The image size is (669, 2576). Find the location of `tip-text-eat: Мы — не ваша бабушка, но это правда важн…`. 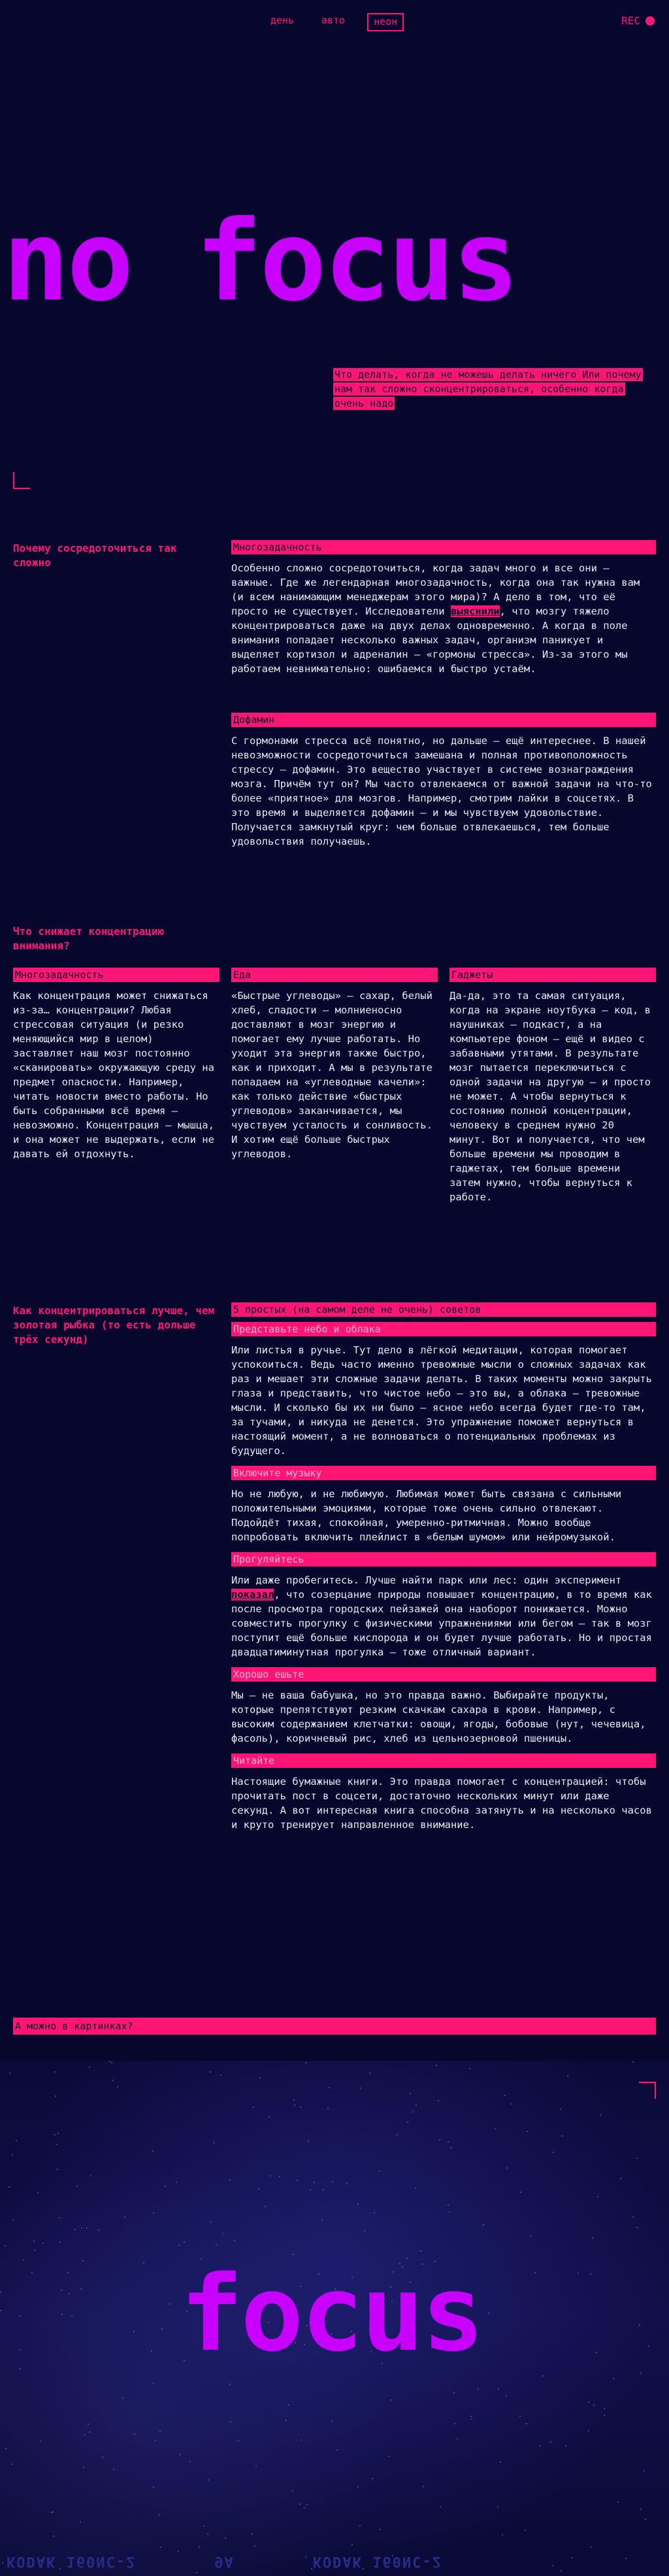

tip-text-eat: Мы — не ваша бабушка, но это правда важн… is located at coordinates (438, 1716).